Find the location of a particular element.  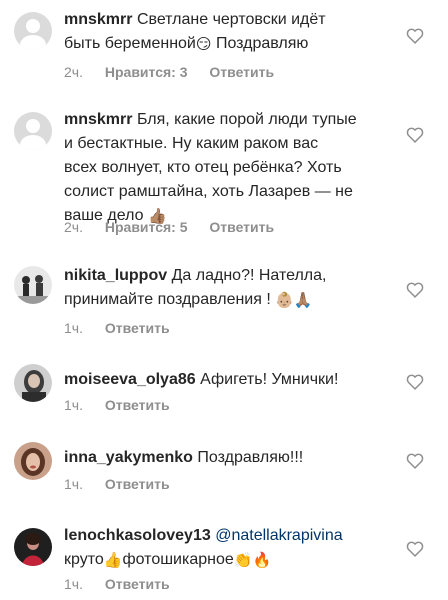

comment-body: быть беременной is located at coordinates (130, 43).